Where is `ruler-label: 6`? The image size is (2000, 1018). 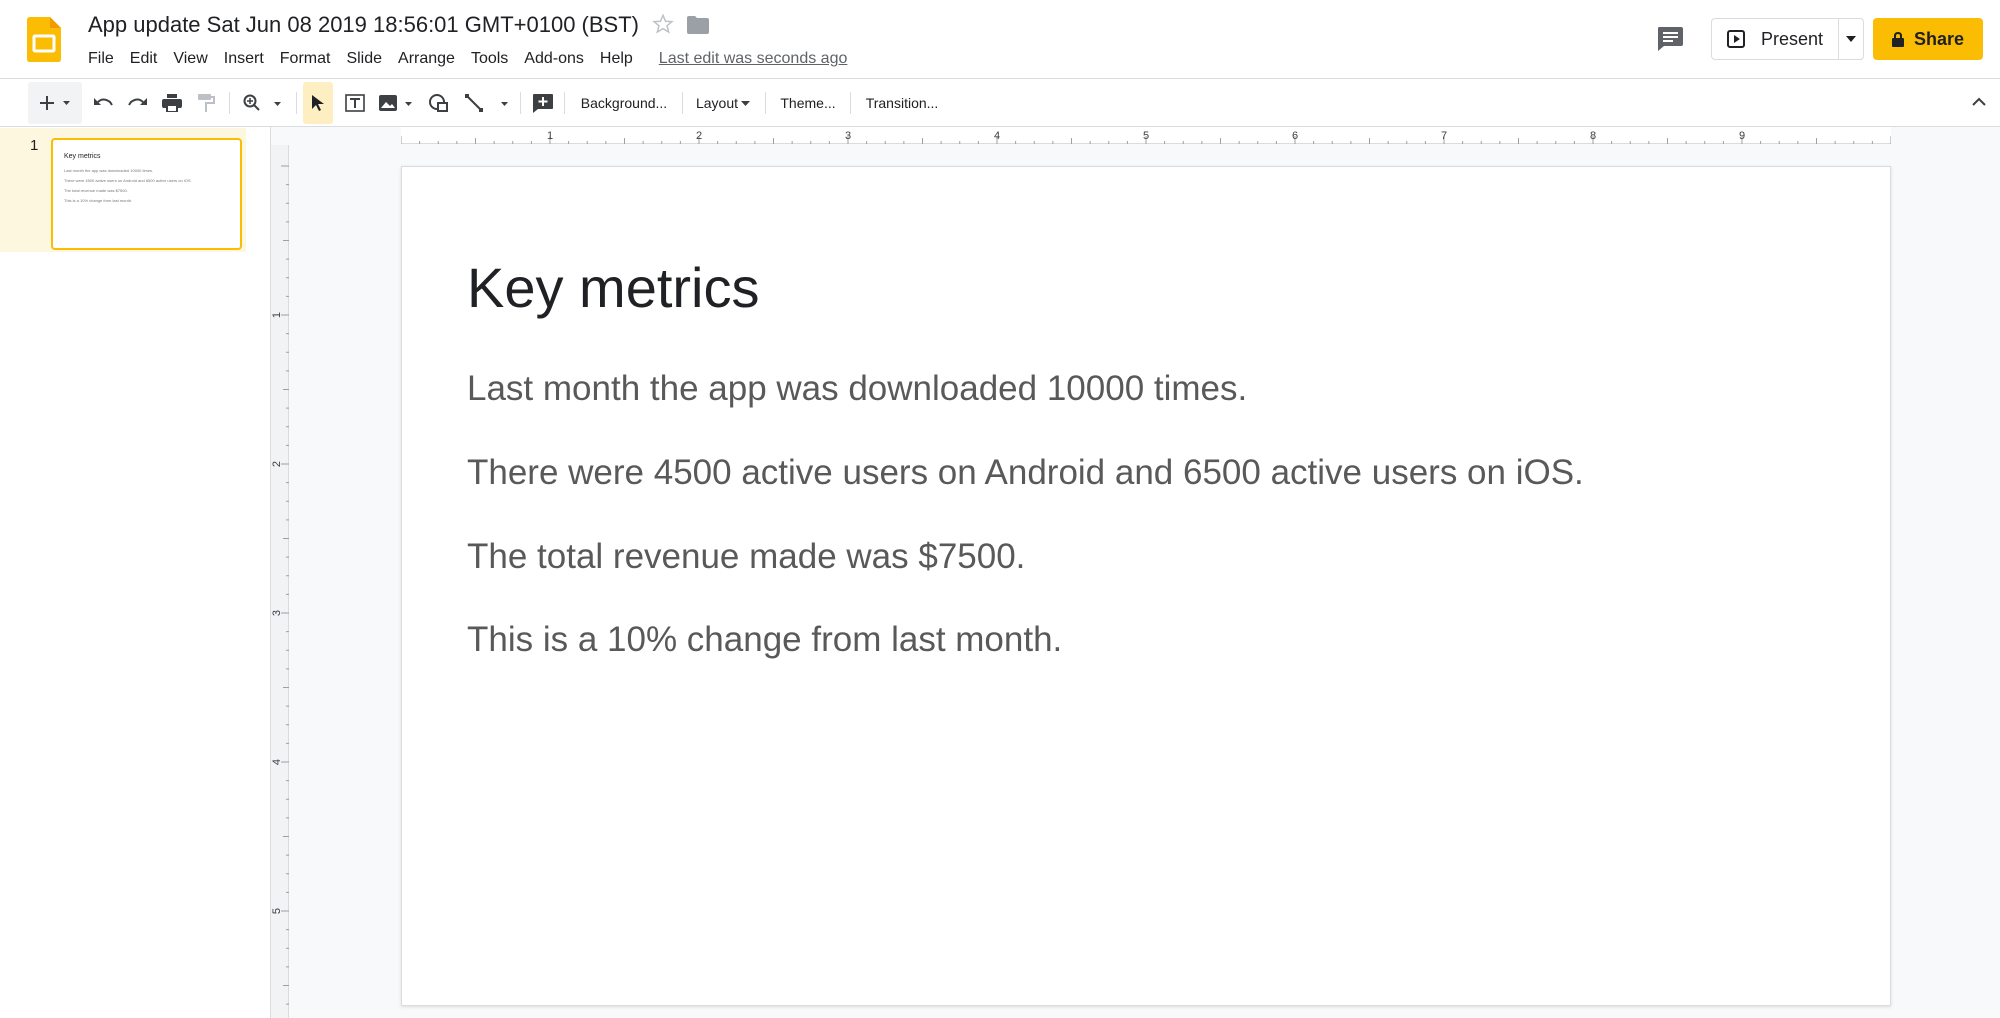
ruler-label: 6 is located at coordinates (1295, 136).